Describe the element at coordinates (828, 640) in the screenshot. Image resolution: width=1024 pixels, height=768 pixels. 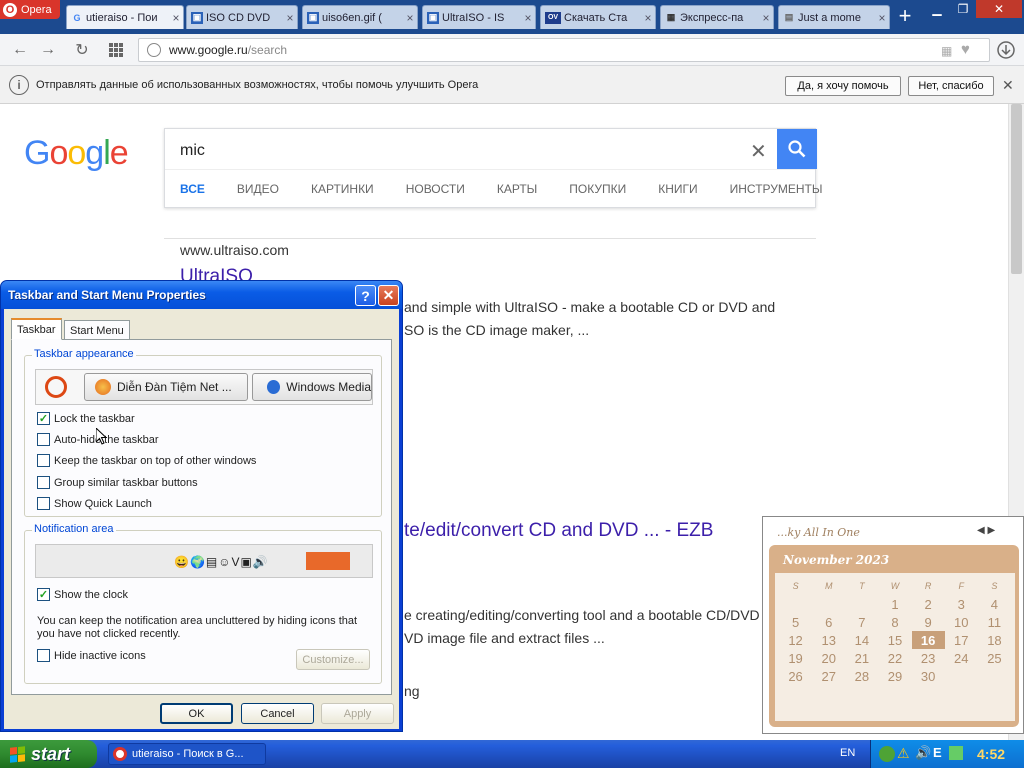
I see `calendar-day: 13` at that location.